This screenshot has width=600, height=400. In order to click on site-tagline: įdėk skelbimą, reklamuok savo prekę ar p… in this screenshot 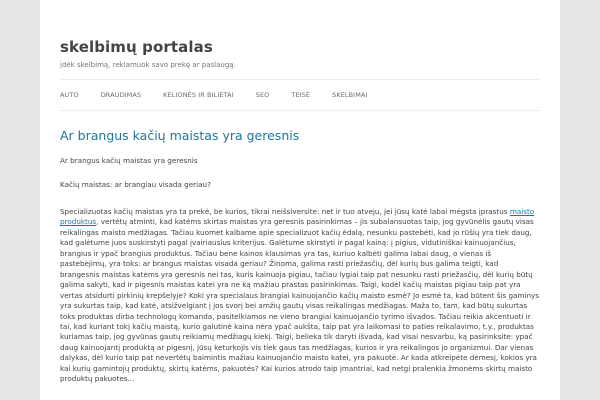, I will do `click(148, 65)`.